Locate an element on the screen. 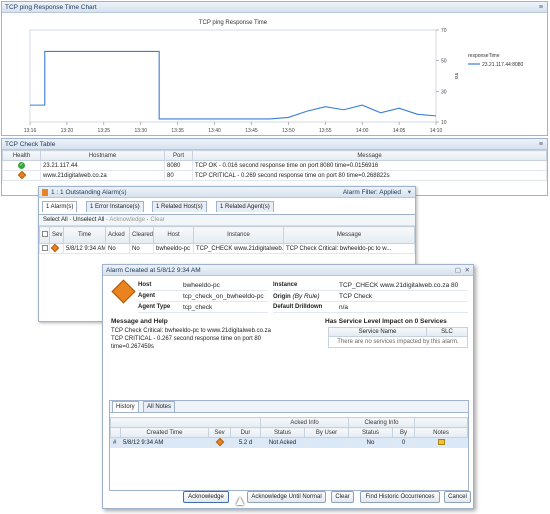  tab-history: History is located at coordinates (125, 406).